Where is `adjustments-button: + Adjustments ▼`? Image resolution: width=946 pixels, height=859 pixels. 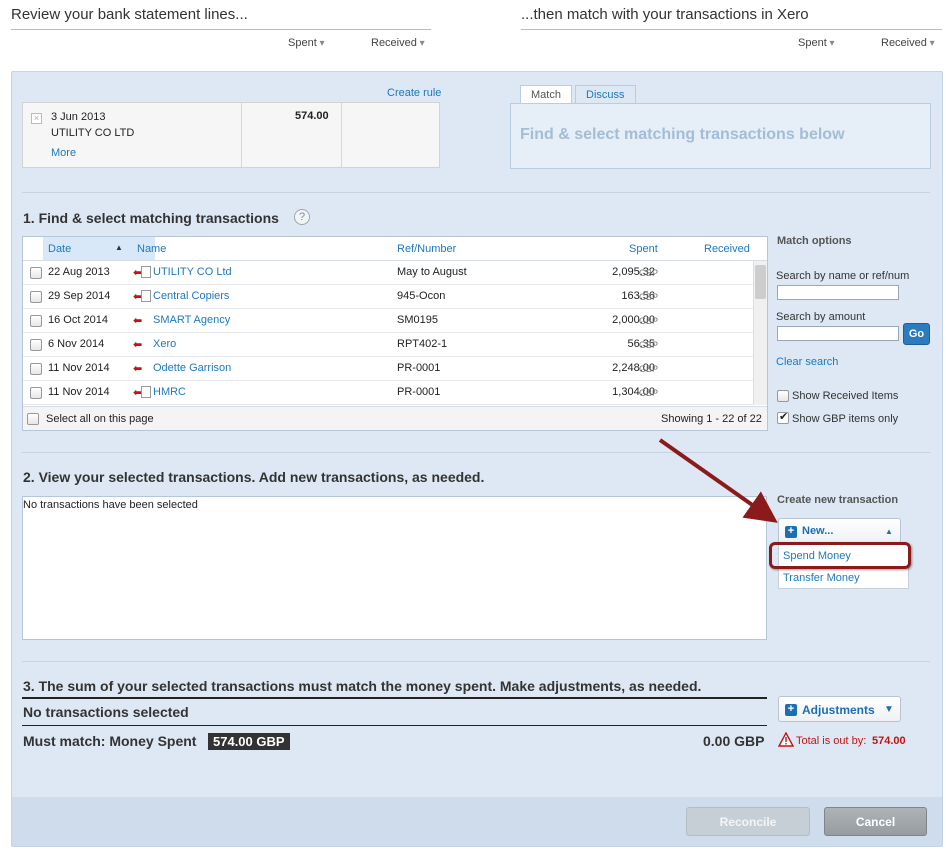 adjustments-button: + Adjustments ▼ is located at coordinates (839, 709).